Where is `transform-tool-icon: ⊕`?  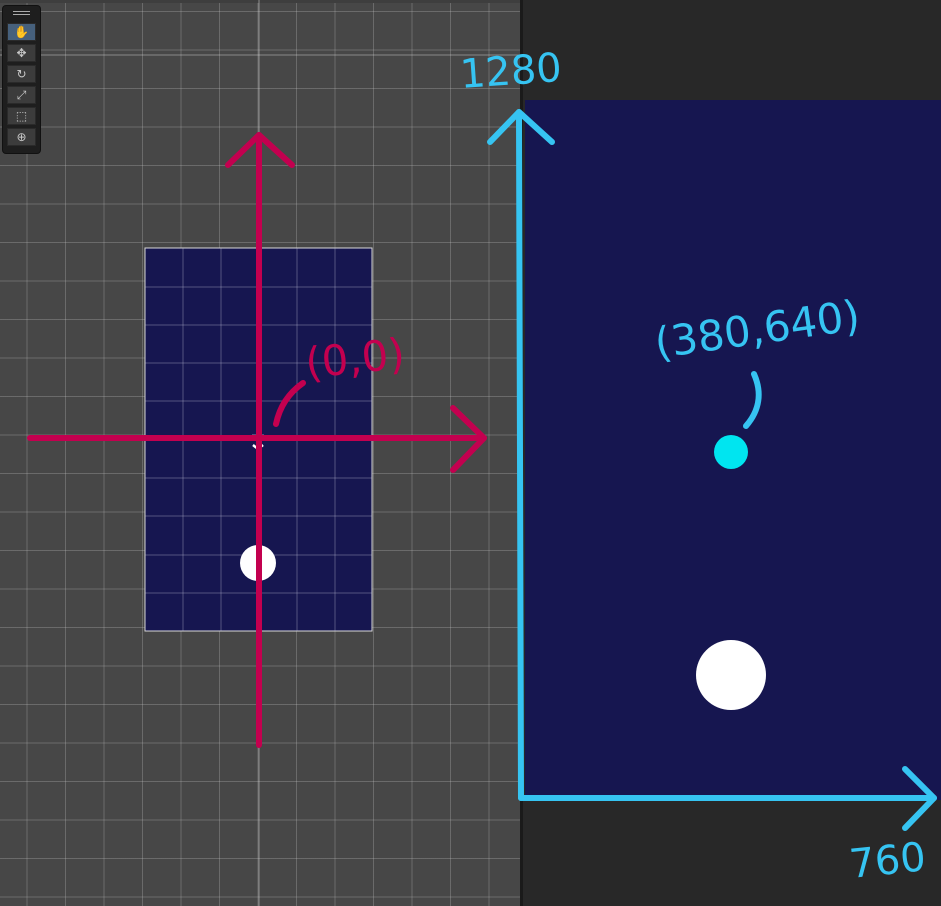 transform-tool-icon: ⊕ is located at coordinates (21, 137).